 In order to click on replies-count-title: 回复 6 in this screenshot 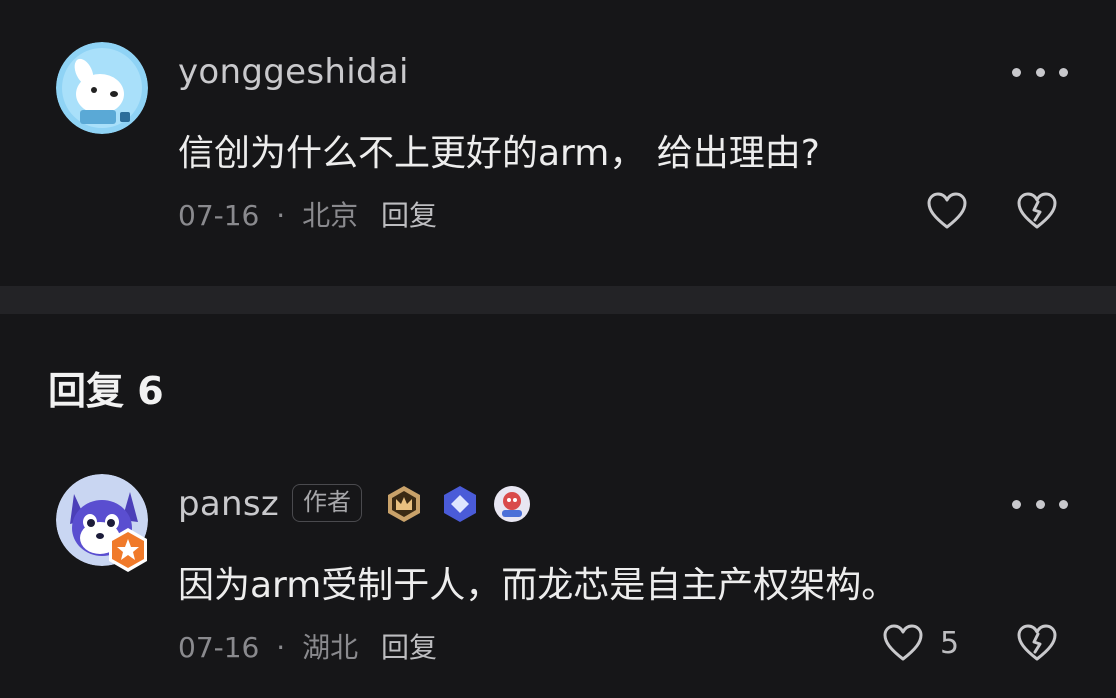, I will do `click(106, 391)`.